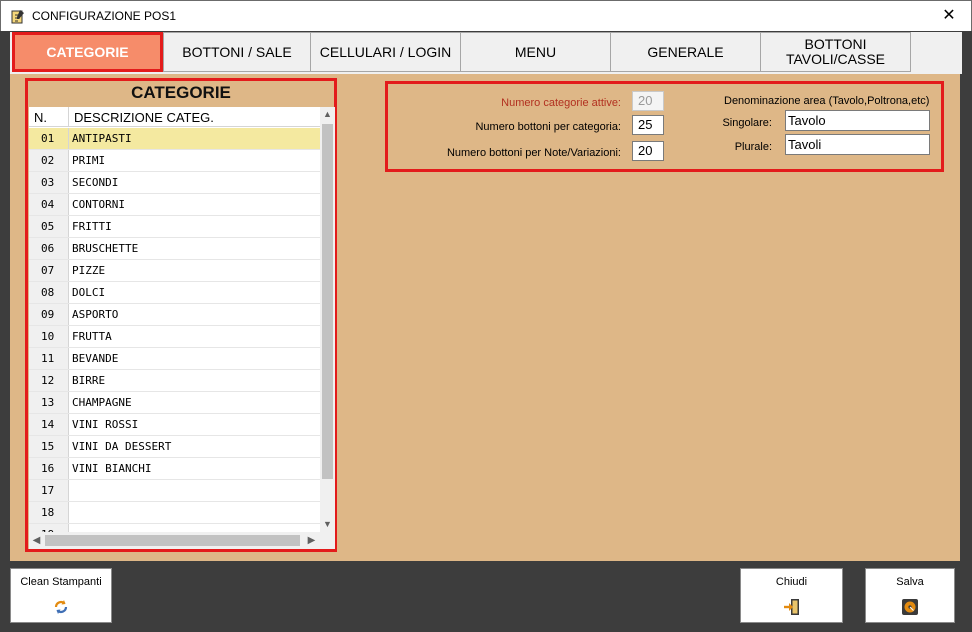  I want to click on table-row: 02 PRIMI, so click(174, 161).